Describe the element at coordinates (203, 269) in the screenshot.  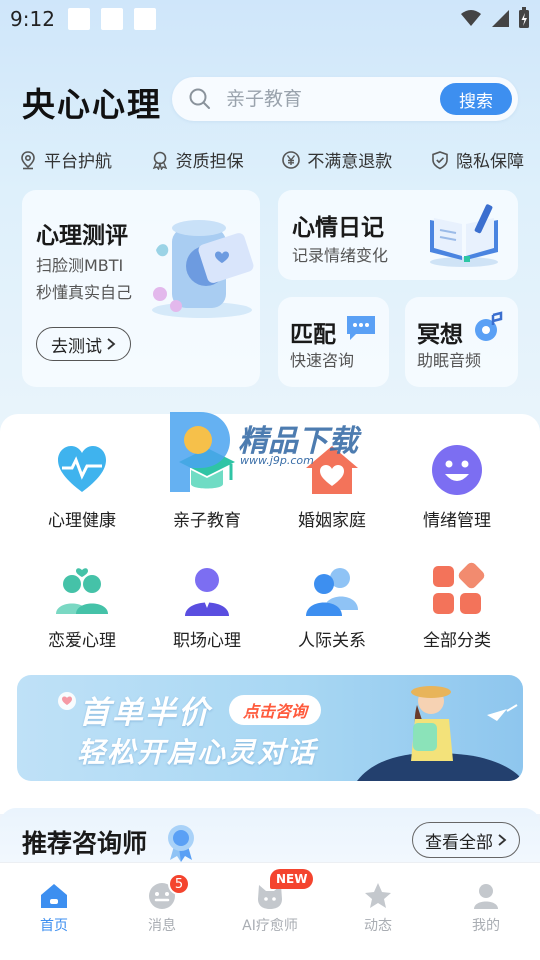
I see `test-illustration-icon` at that location.